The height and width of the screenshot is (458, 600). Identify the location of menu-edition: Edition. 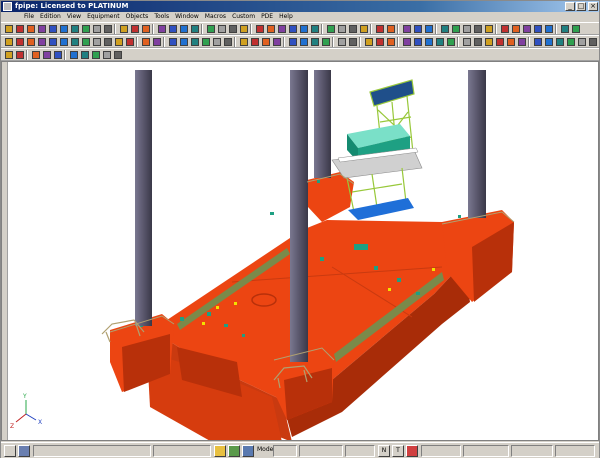
(50, 17).